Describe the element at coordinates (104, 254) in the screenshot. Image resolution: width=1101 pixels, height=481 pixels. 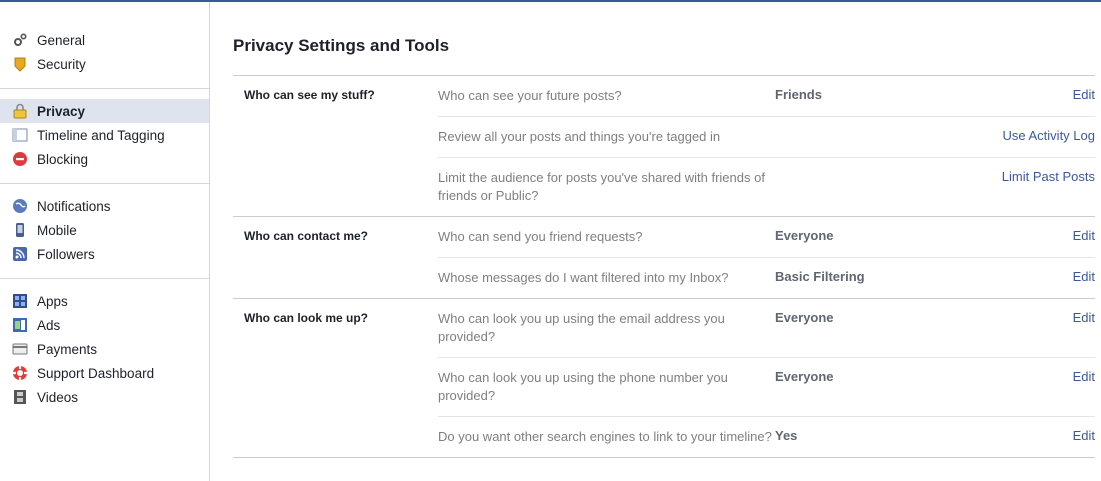
I see `sidebar-item-followers: Followers` at that location.